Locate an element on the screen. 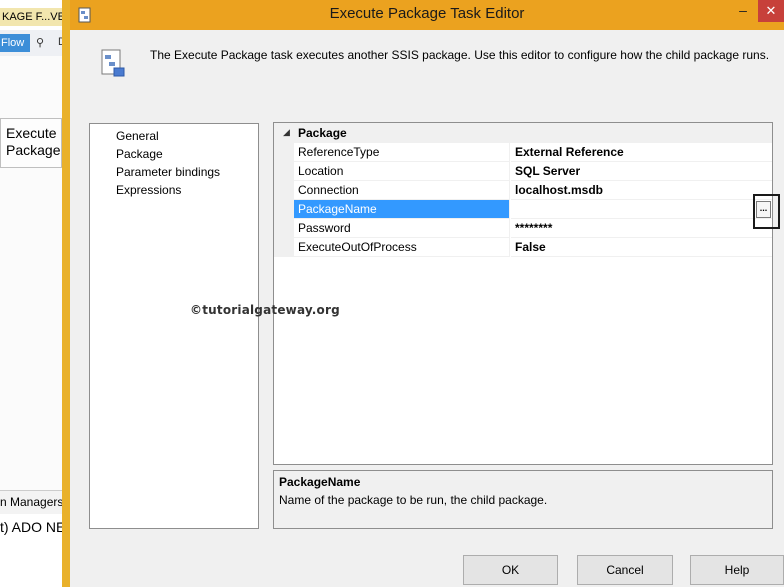 The height and width of the screenshot is (587, 784). property-row-connection: Connection localhost.msdb is located at coordinates (523, 190).